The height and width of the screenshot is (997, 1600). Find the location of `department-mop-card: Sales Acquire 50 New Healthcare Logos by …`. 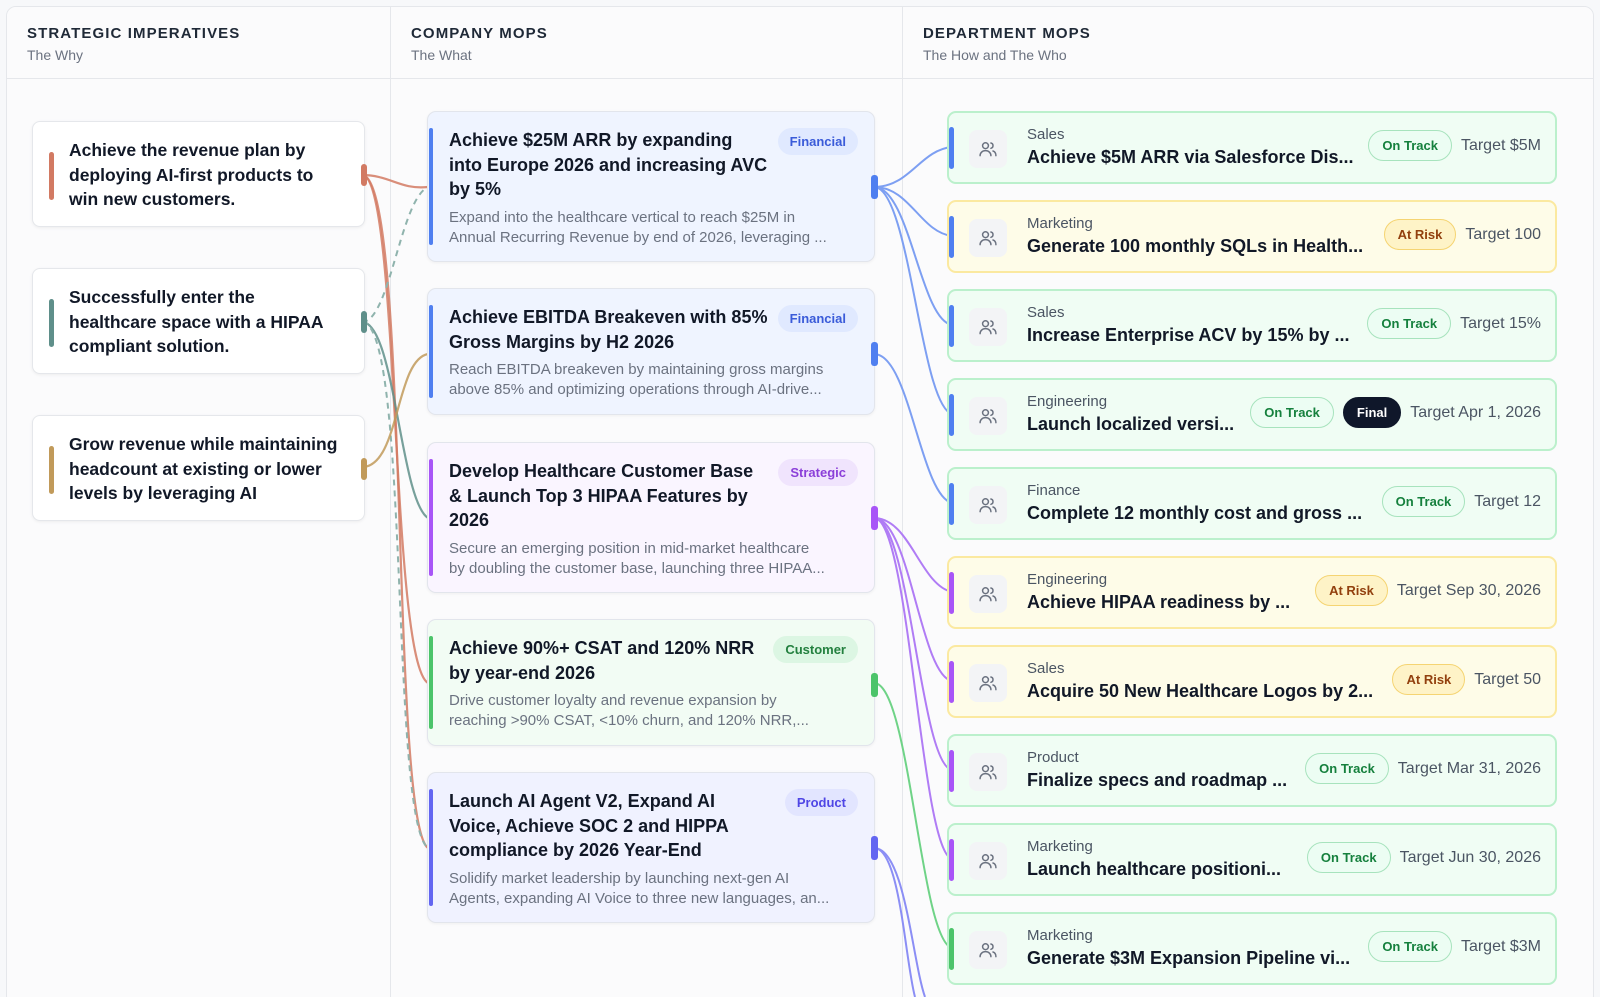

department-mop-card: Sales Acquire 50 New Healthcare Logos by … is located at coordinates (1252, 681).